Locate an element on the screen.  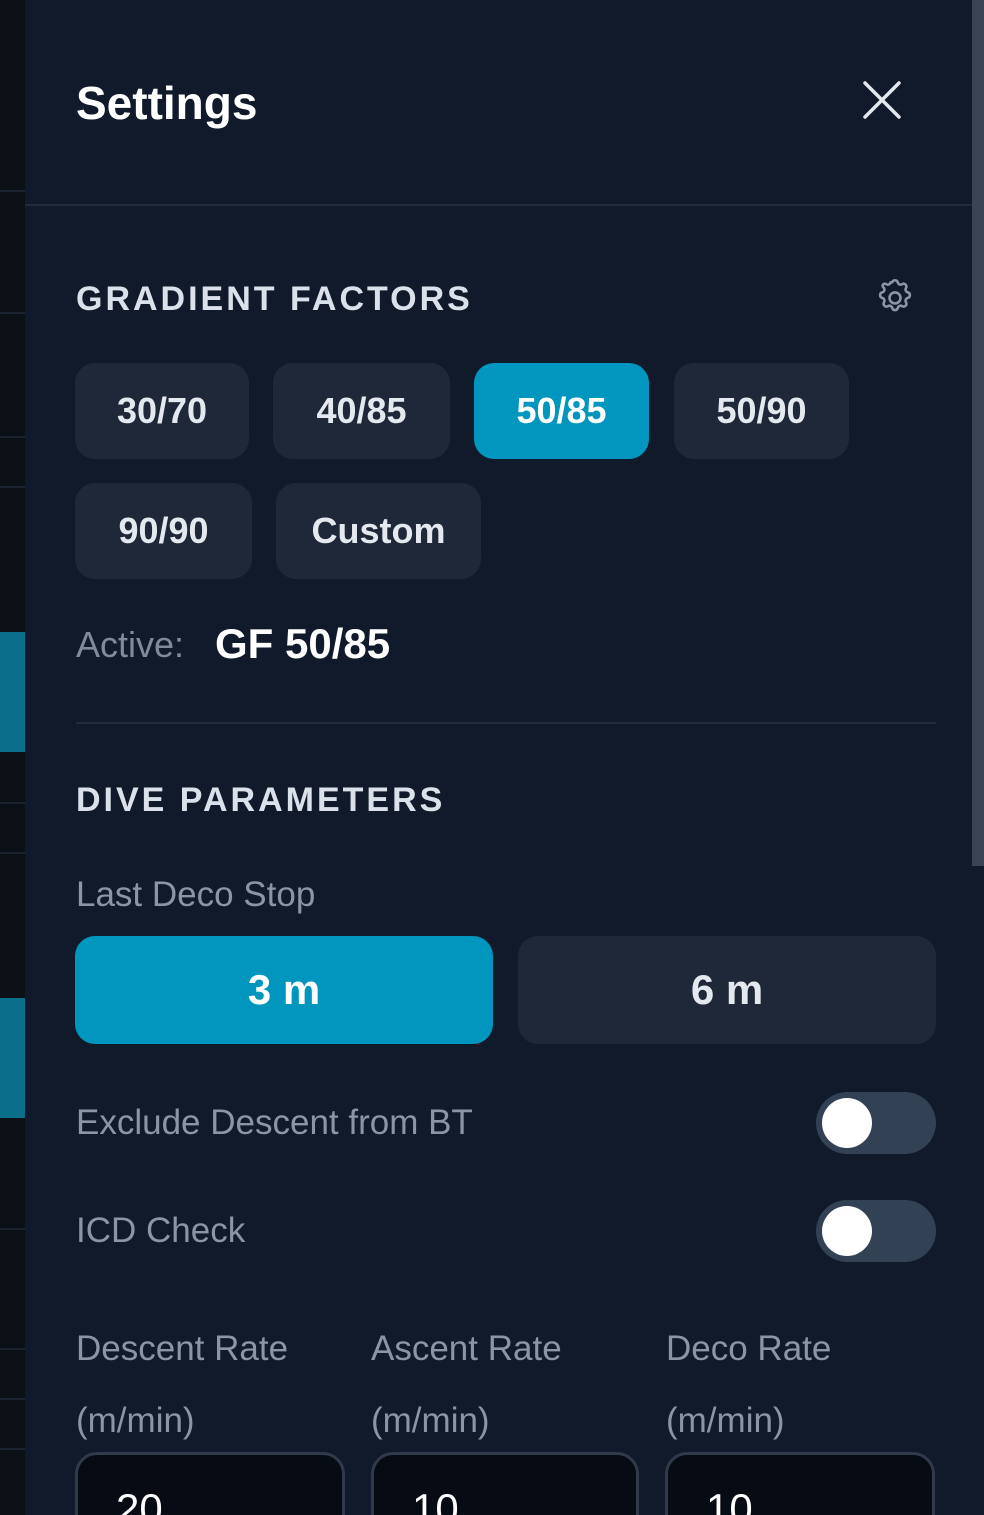
active-gf-value: GF 50/85 is located at coordinates (303, 643).